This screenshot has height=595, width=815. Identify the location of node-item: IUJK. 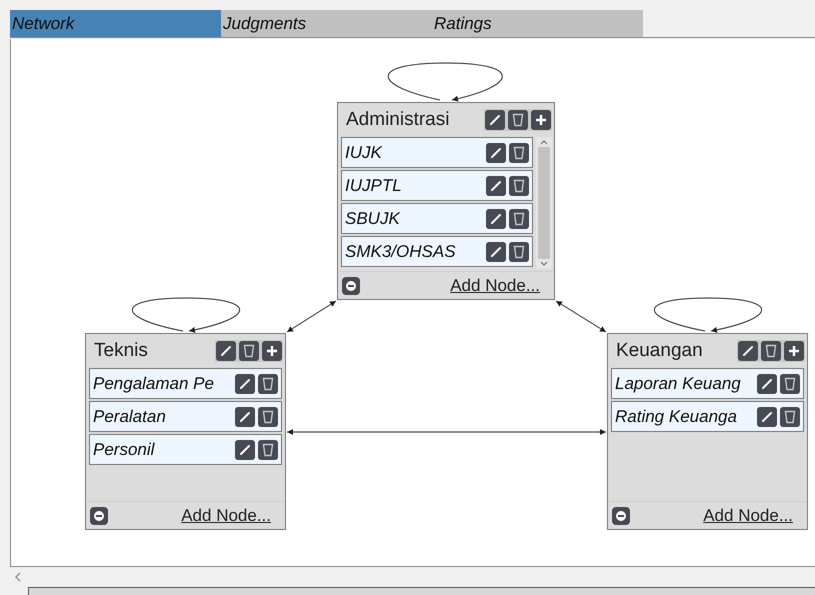
(437, 152).